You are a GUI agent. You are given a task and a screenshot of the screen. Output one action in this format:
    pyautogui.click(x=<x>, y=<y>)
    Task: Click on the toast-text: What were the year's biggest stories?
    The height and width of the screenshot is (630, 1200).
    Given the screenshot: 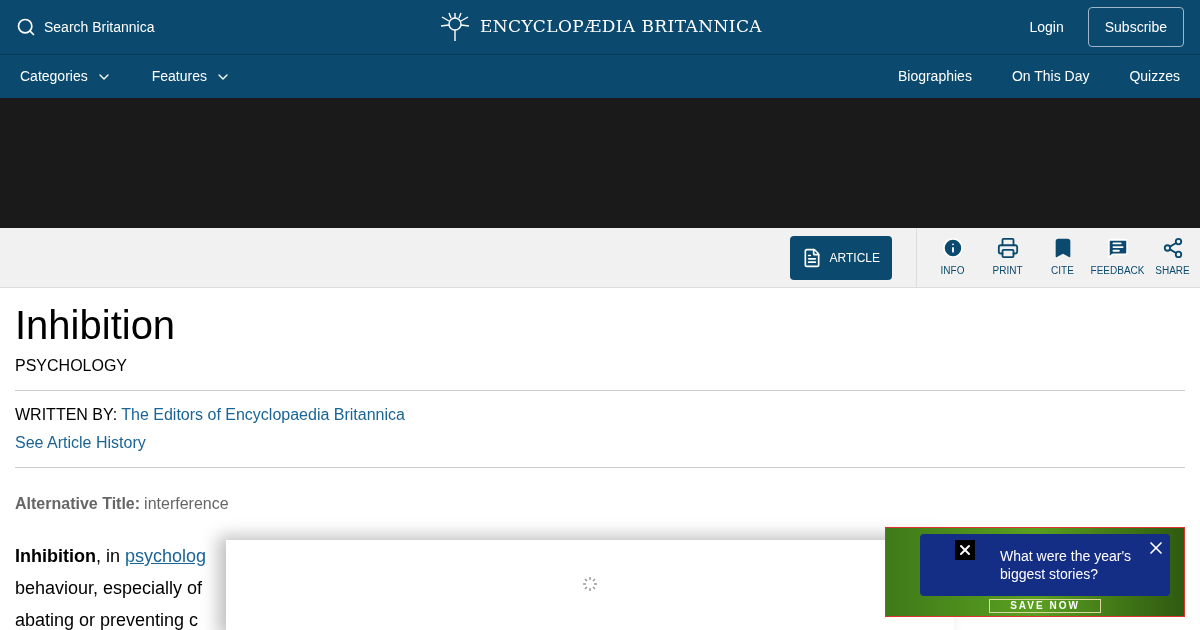 What is the action you would take?
    pyautogui.click(x=1075, y=565)
    